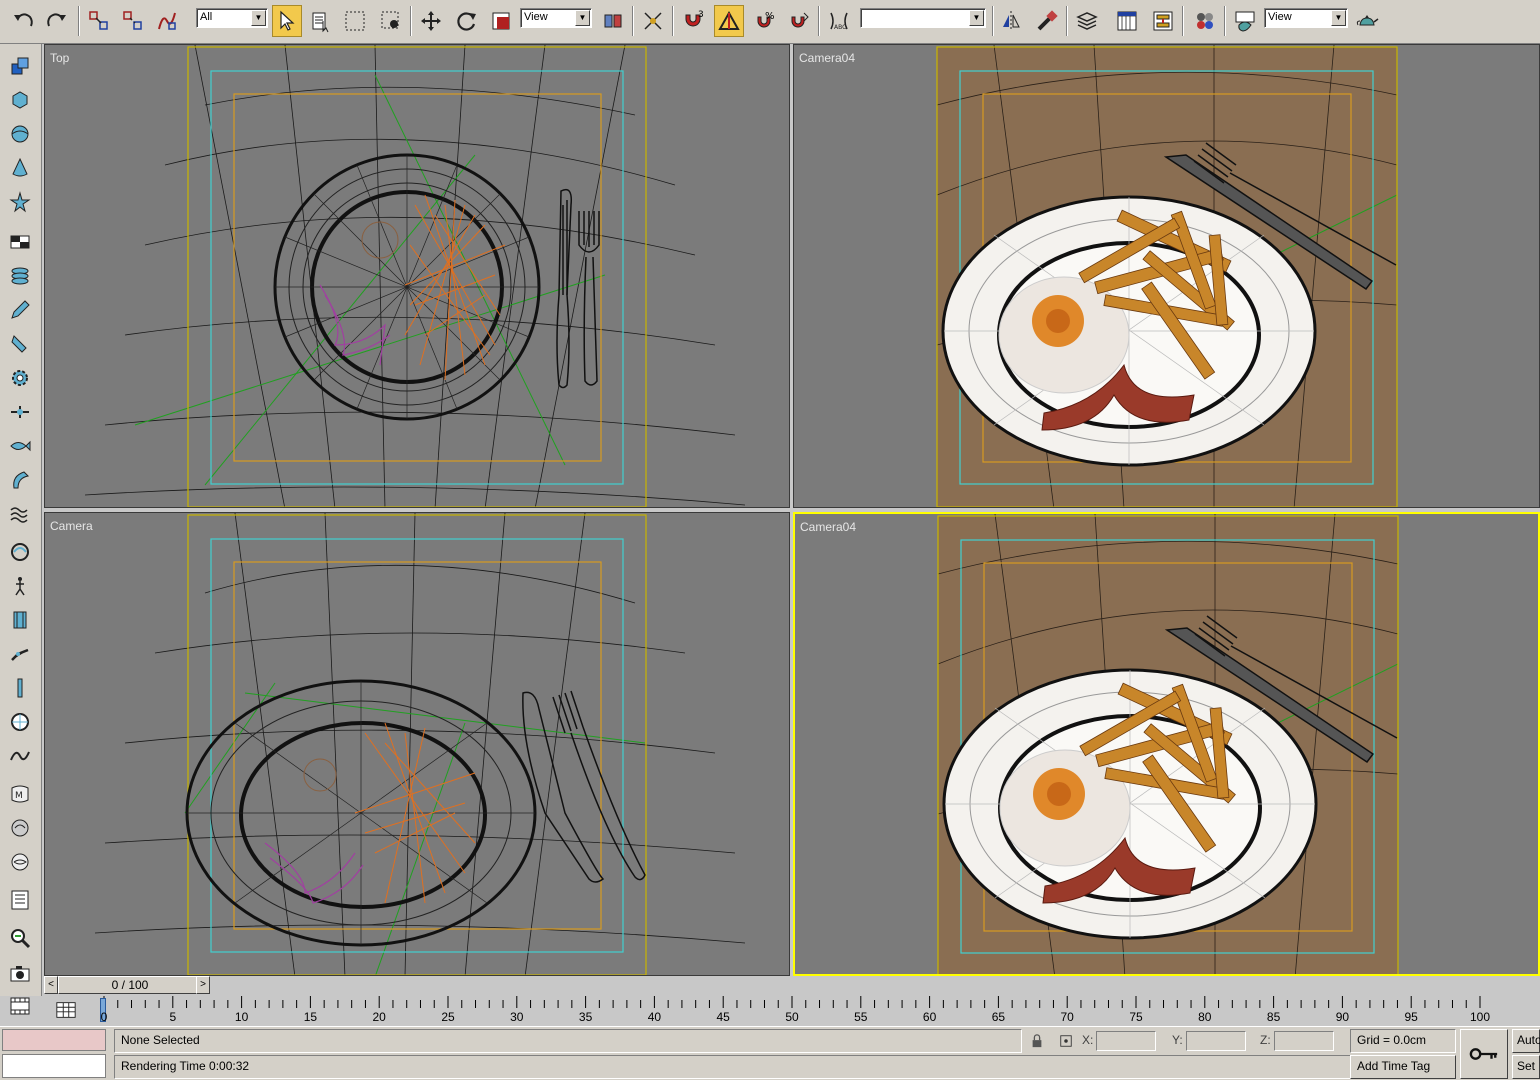 This screenshot has width=1540, height=1080. Describe the element at coordinates (1403, 1067) in the screenshot. I see `add-time-tag-button: Add Time Tag` at that location.